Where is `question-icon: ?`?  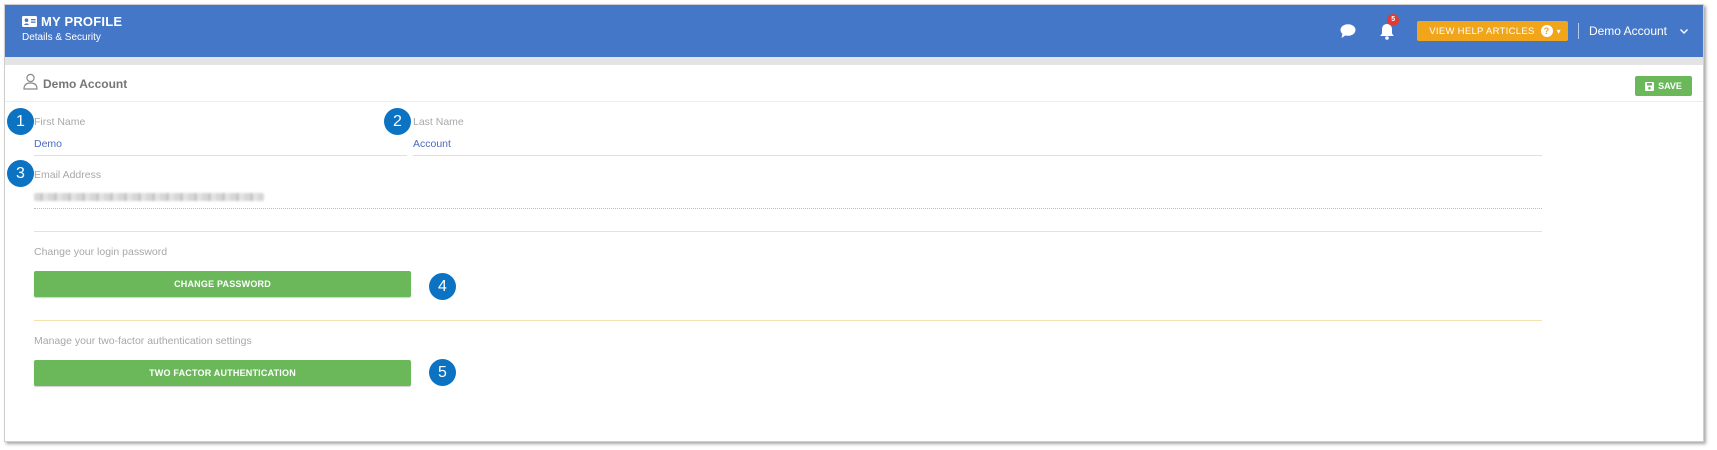
question-icon: ? is located at coordinates (1546, 31).